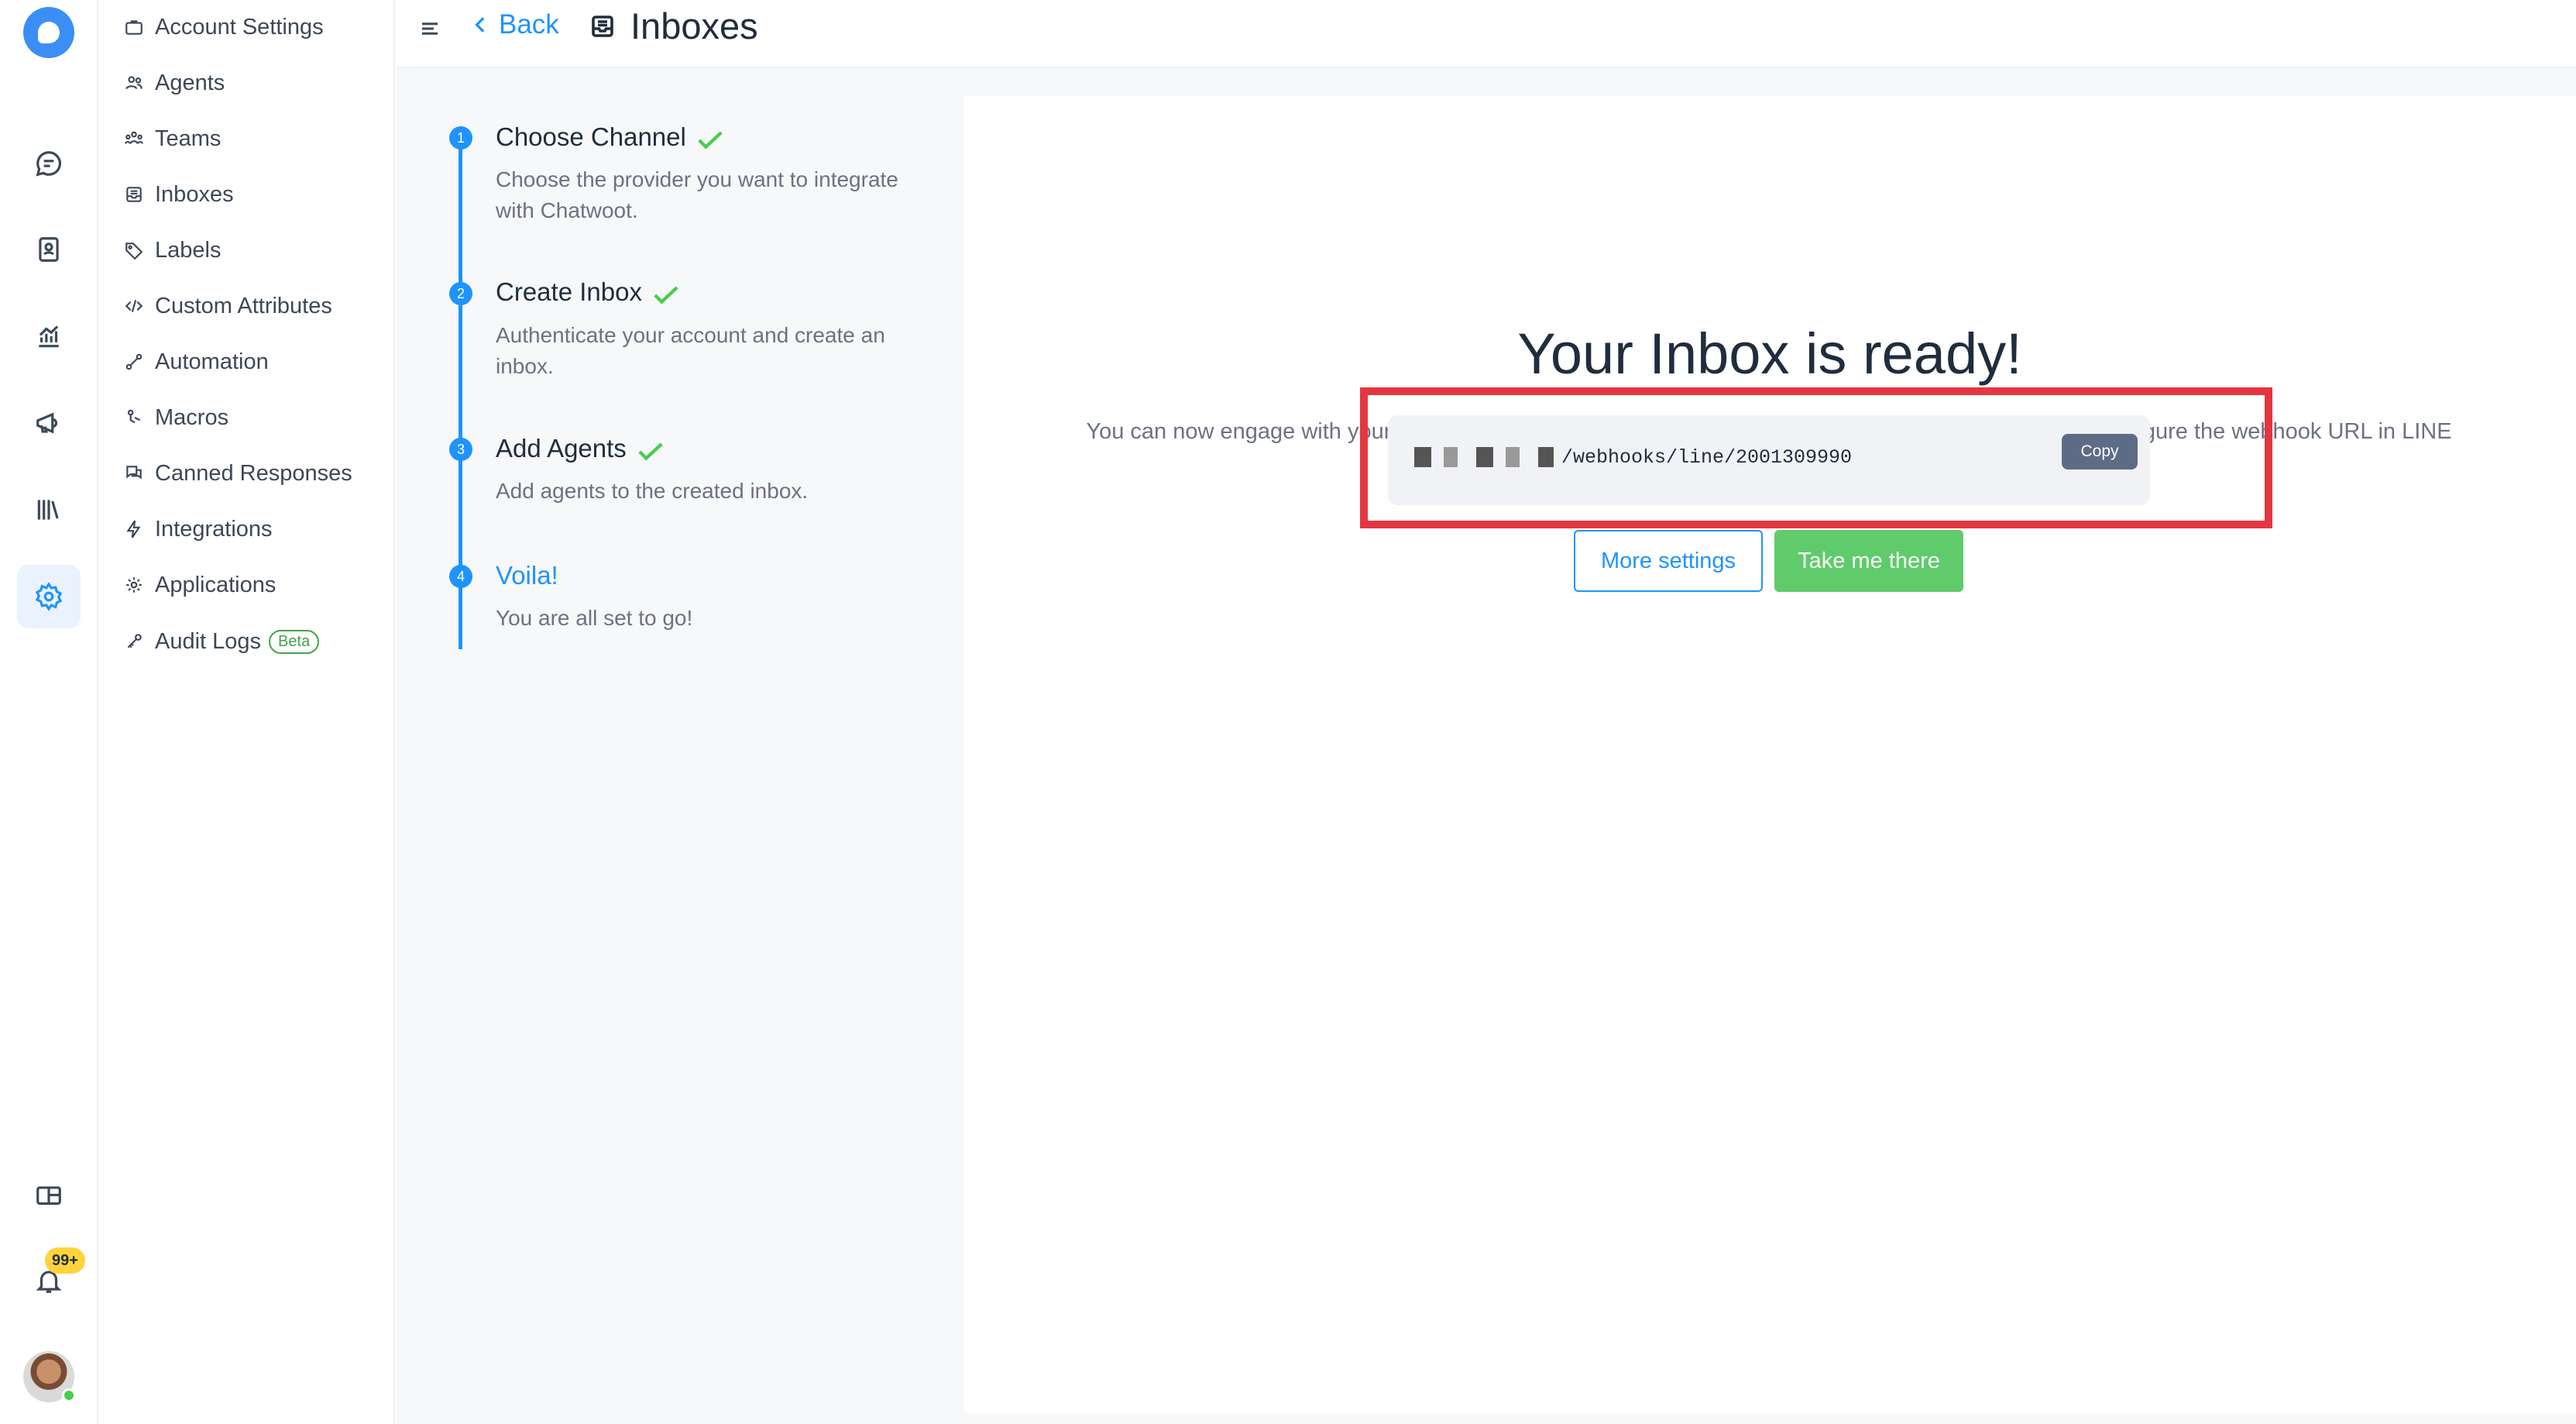 This screenshot has width=2576, height=1424. I want to click on settings-icon, so click(49, 596).